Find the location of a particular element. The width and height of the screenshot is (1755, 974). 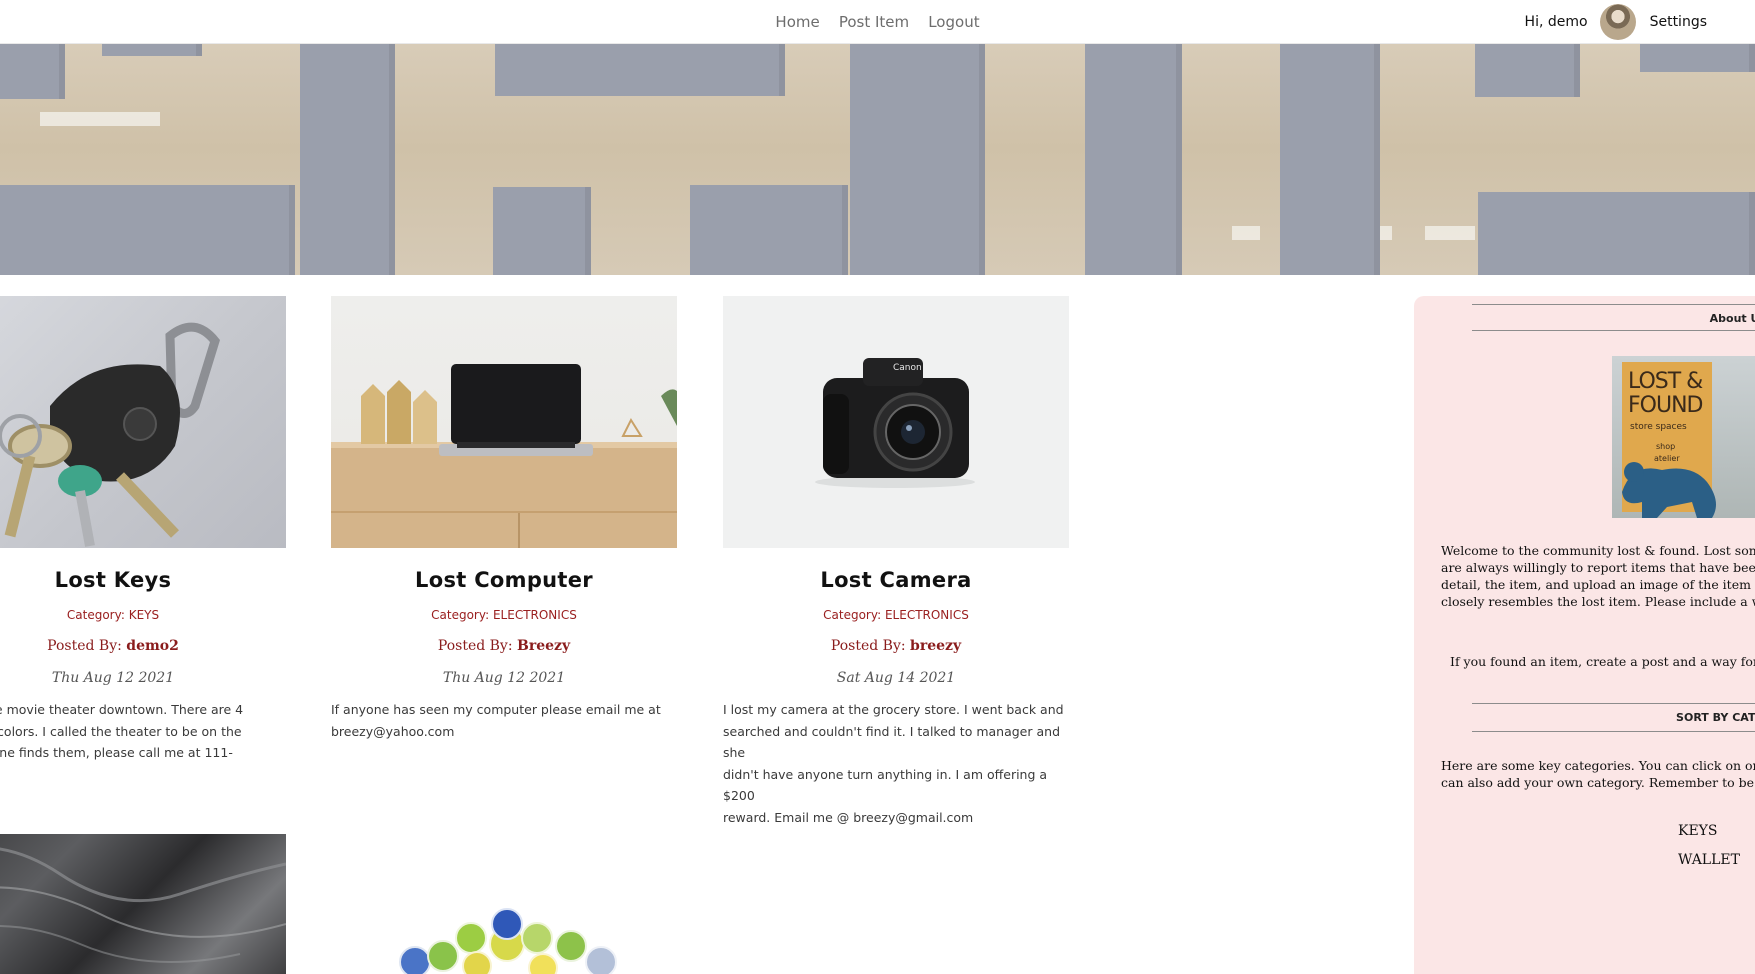

sign-shop: shop is located at coordinates (1666, 446).